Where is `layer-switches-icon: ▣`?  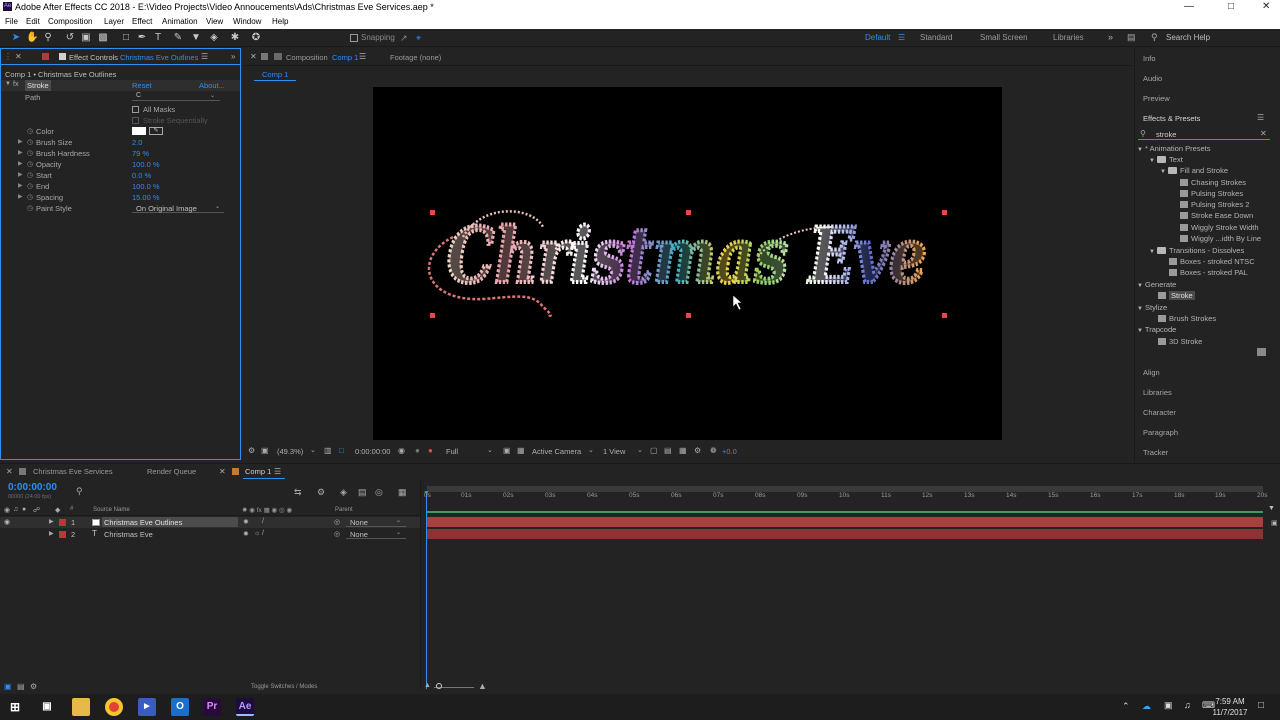 layer-switches-icon: ▣ is located at coordinates (8, 686).